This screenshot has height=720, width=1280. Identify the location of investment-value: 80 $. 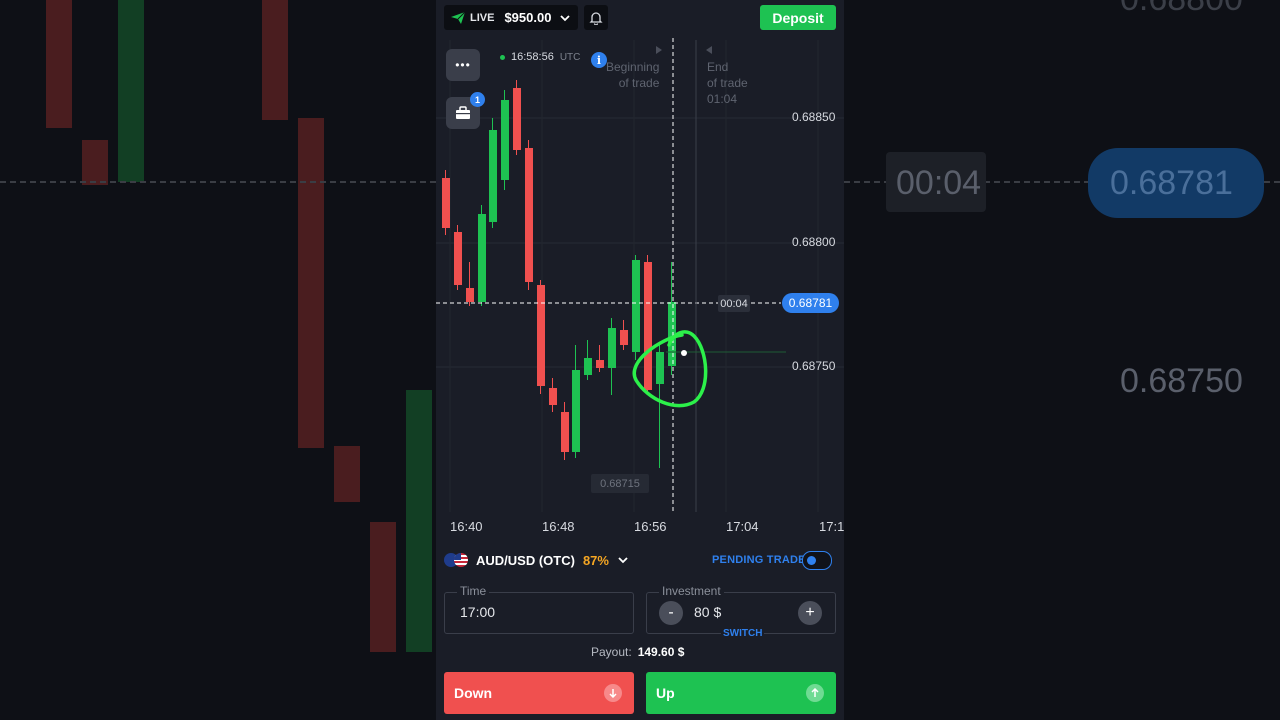
(707, 612).